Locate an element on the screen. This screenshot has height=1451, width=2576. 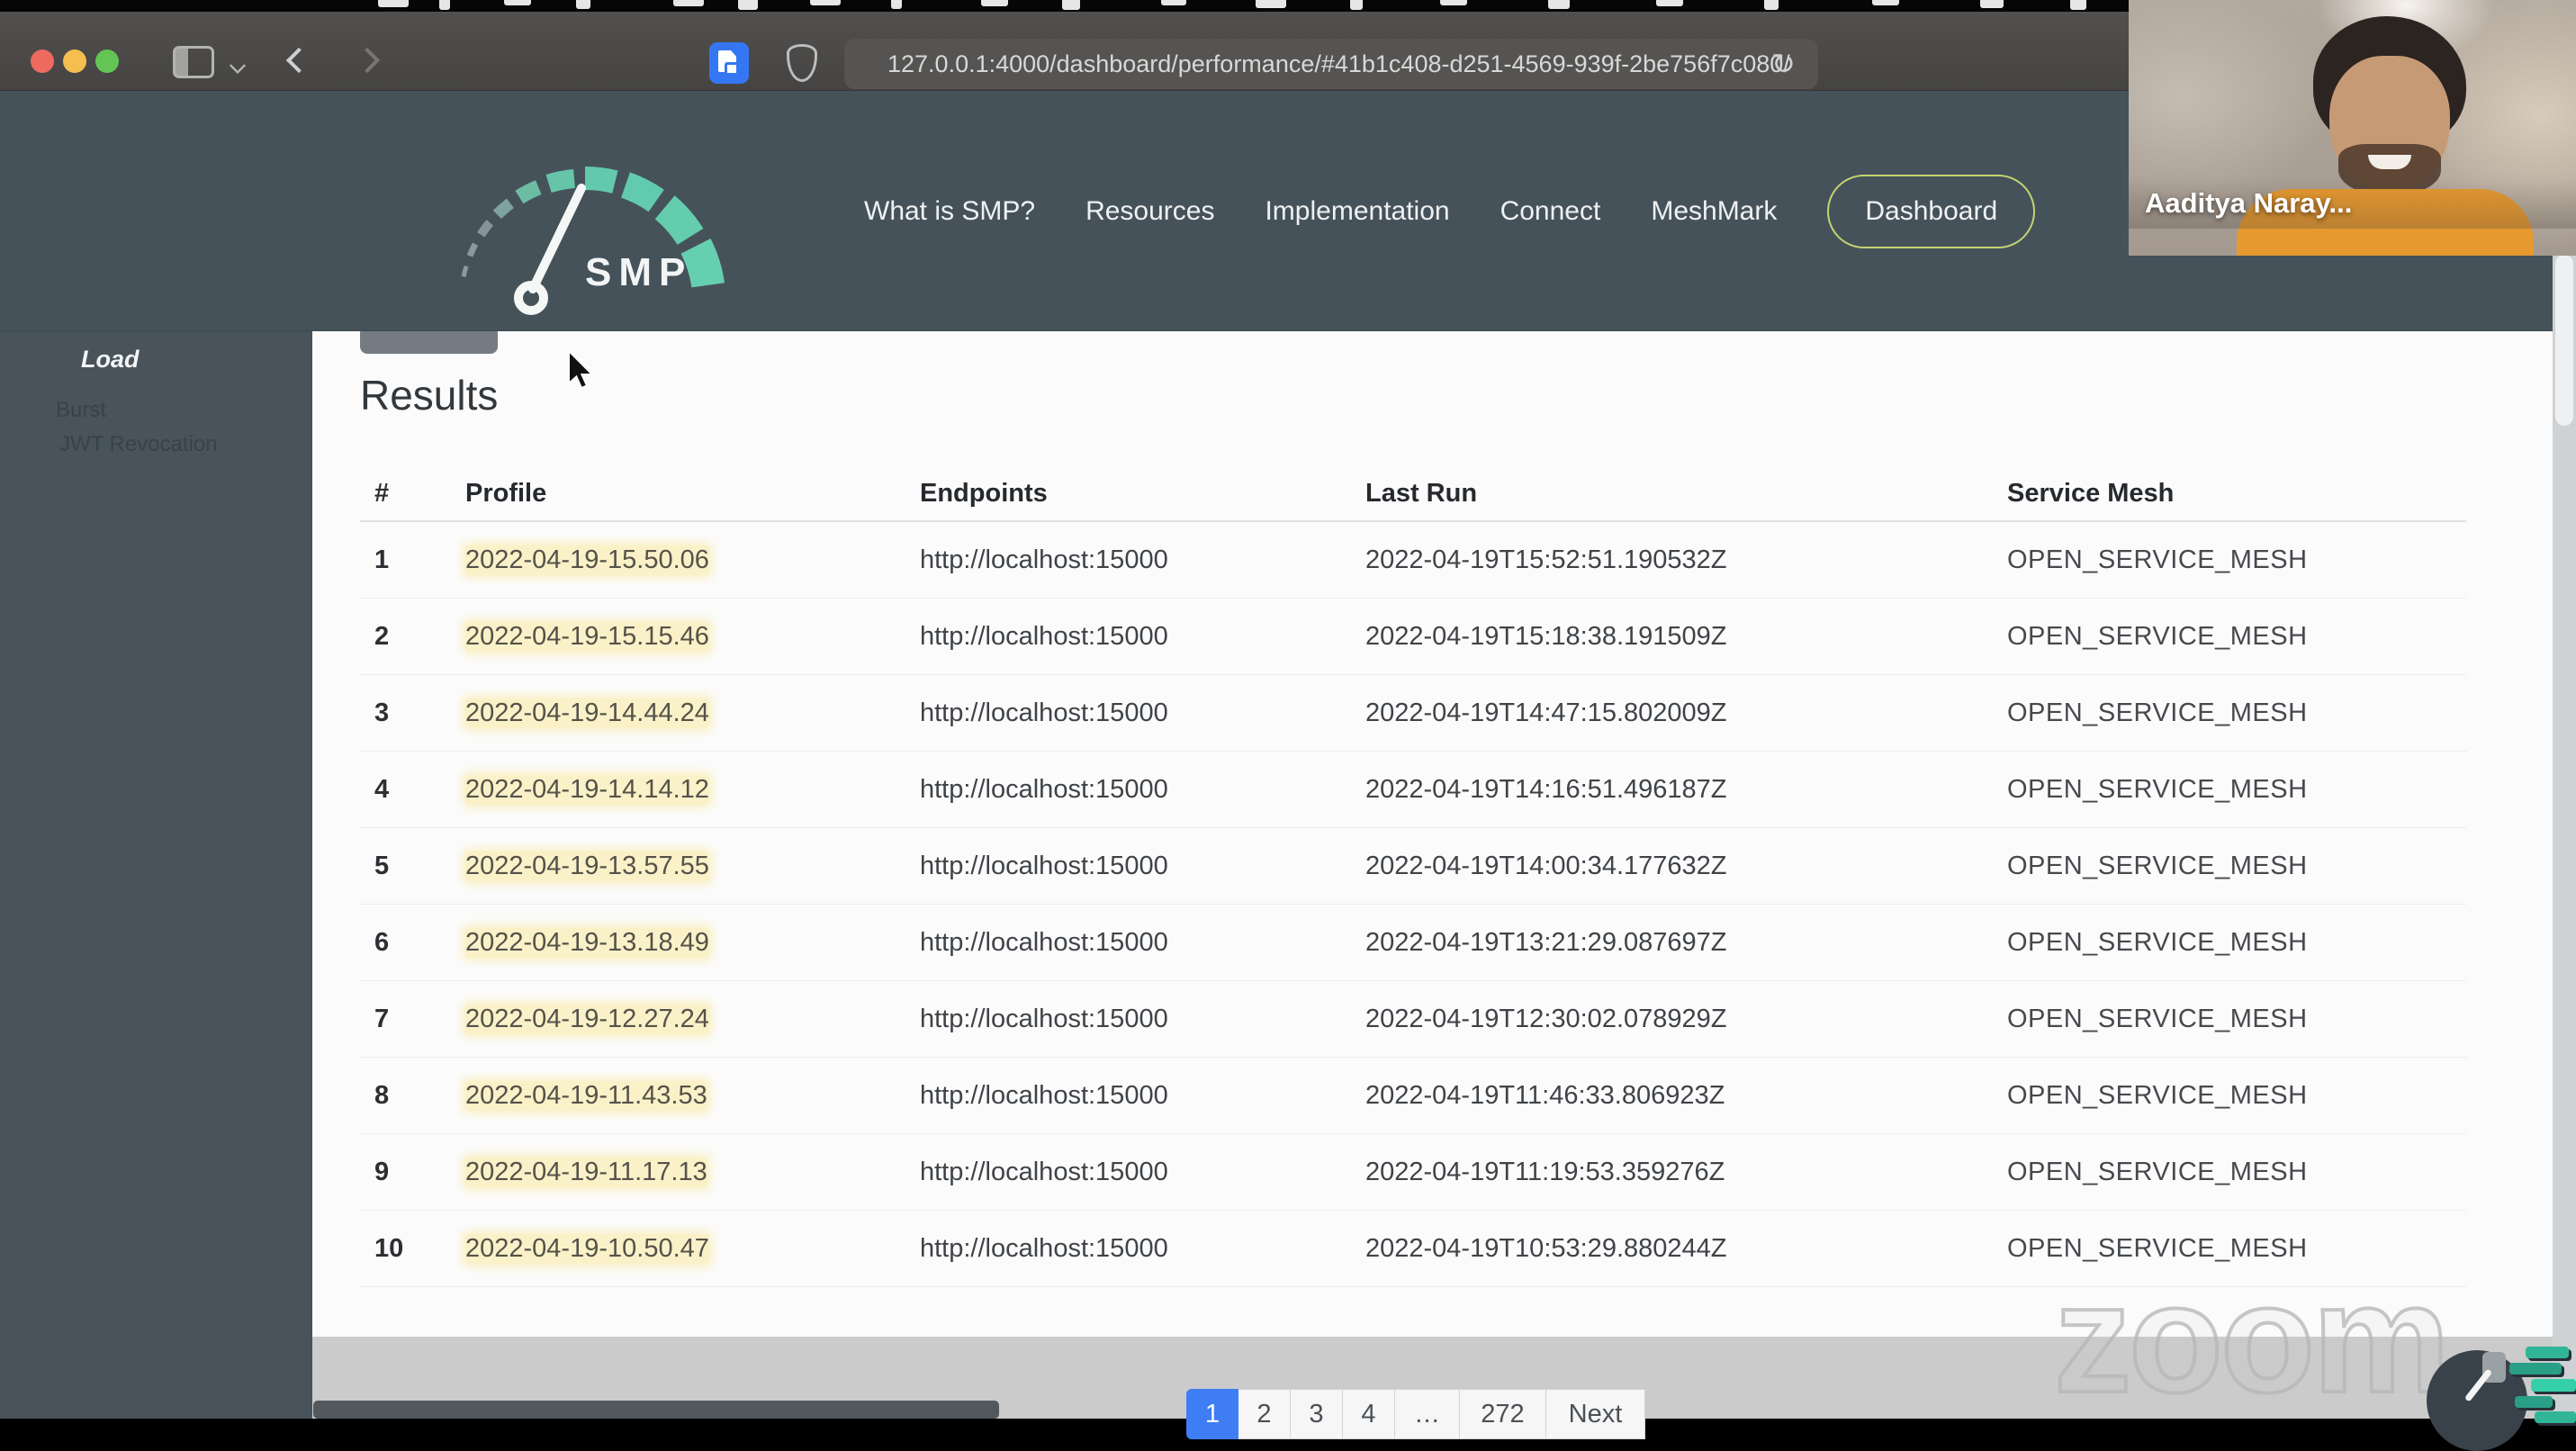
minimize-window-button is located at coordinates (74, 62).